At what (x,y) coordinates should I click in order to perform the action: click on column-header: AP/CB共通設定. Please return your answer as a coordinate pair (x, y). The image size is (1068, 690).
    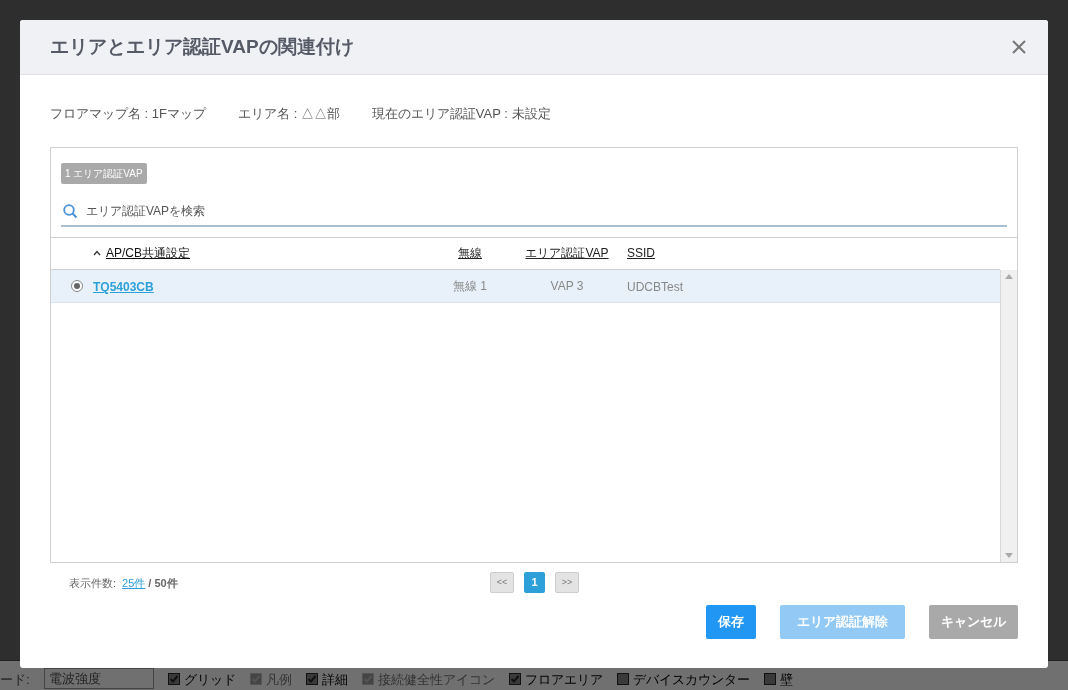
    Looking at the image, I should click on (148, 253).